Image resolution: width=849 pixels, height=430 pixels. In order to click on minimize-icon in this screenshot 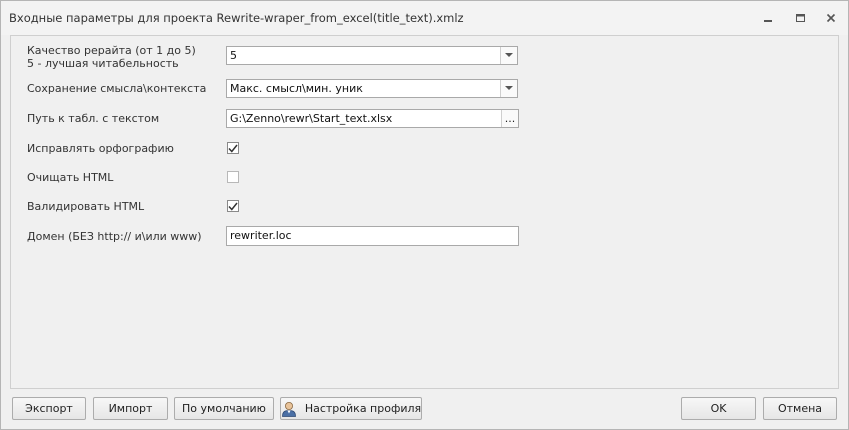, I will do `click(768, 18)`.